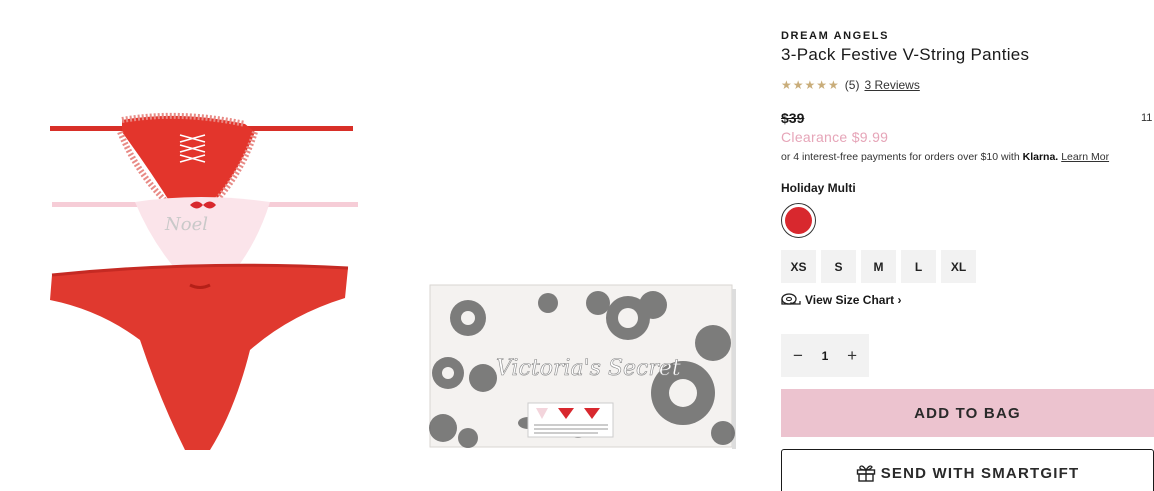  Describe the element at coordinates (835, 36) in the screenshot. I see `product-brand: DREAM ANGELS` at that location.